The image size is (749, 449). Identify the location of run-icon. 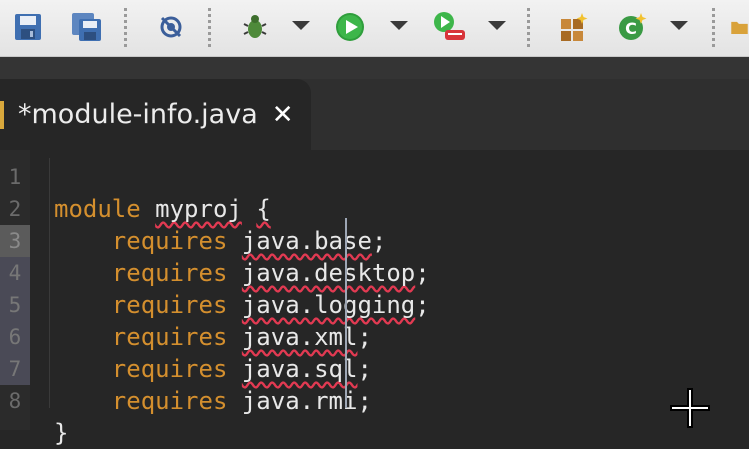
(350, 27).